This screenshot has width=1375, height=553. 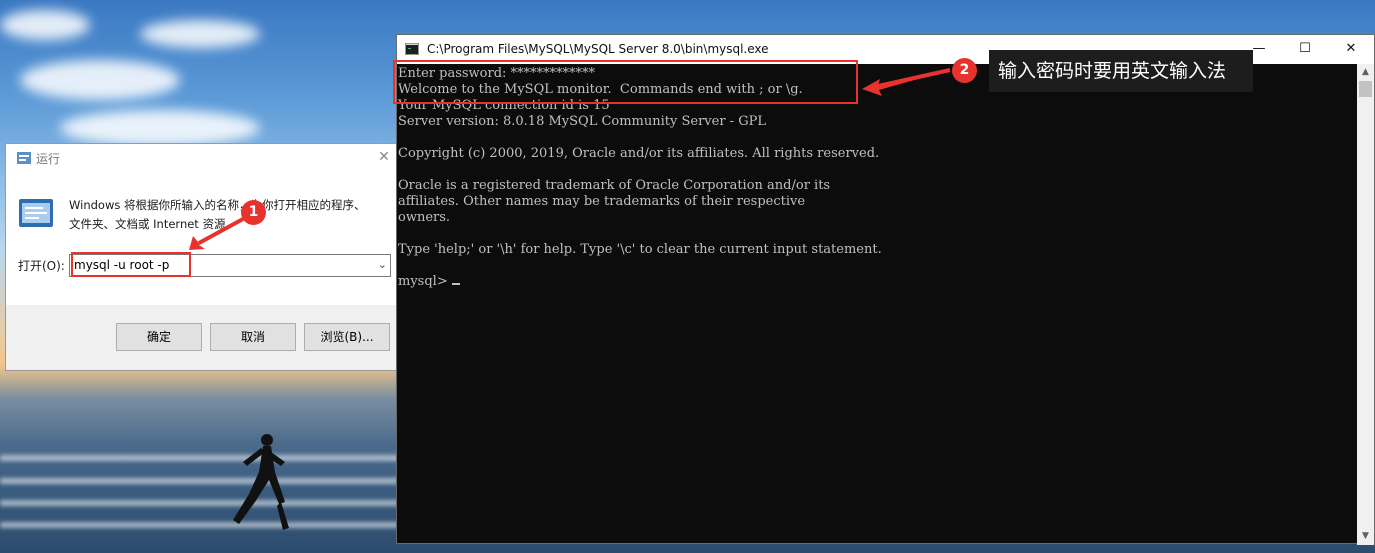 What do you see at coordinates (1305, 49) in the screenshot?
I see `maximize-icon: ☐` at bounding box center [1305, 49].